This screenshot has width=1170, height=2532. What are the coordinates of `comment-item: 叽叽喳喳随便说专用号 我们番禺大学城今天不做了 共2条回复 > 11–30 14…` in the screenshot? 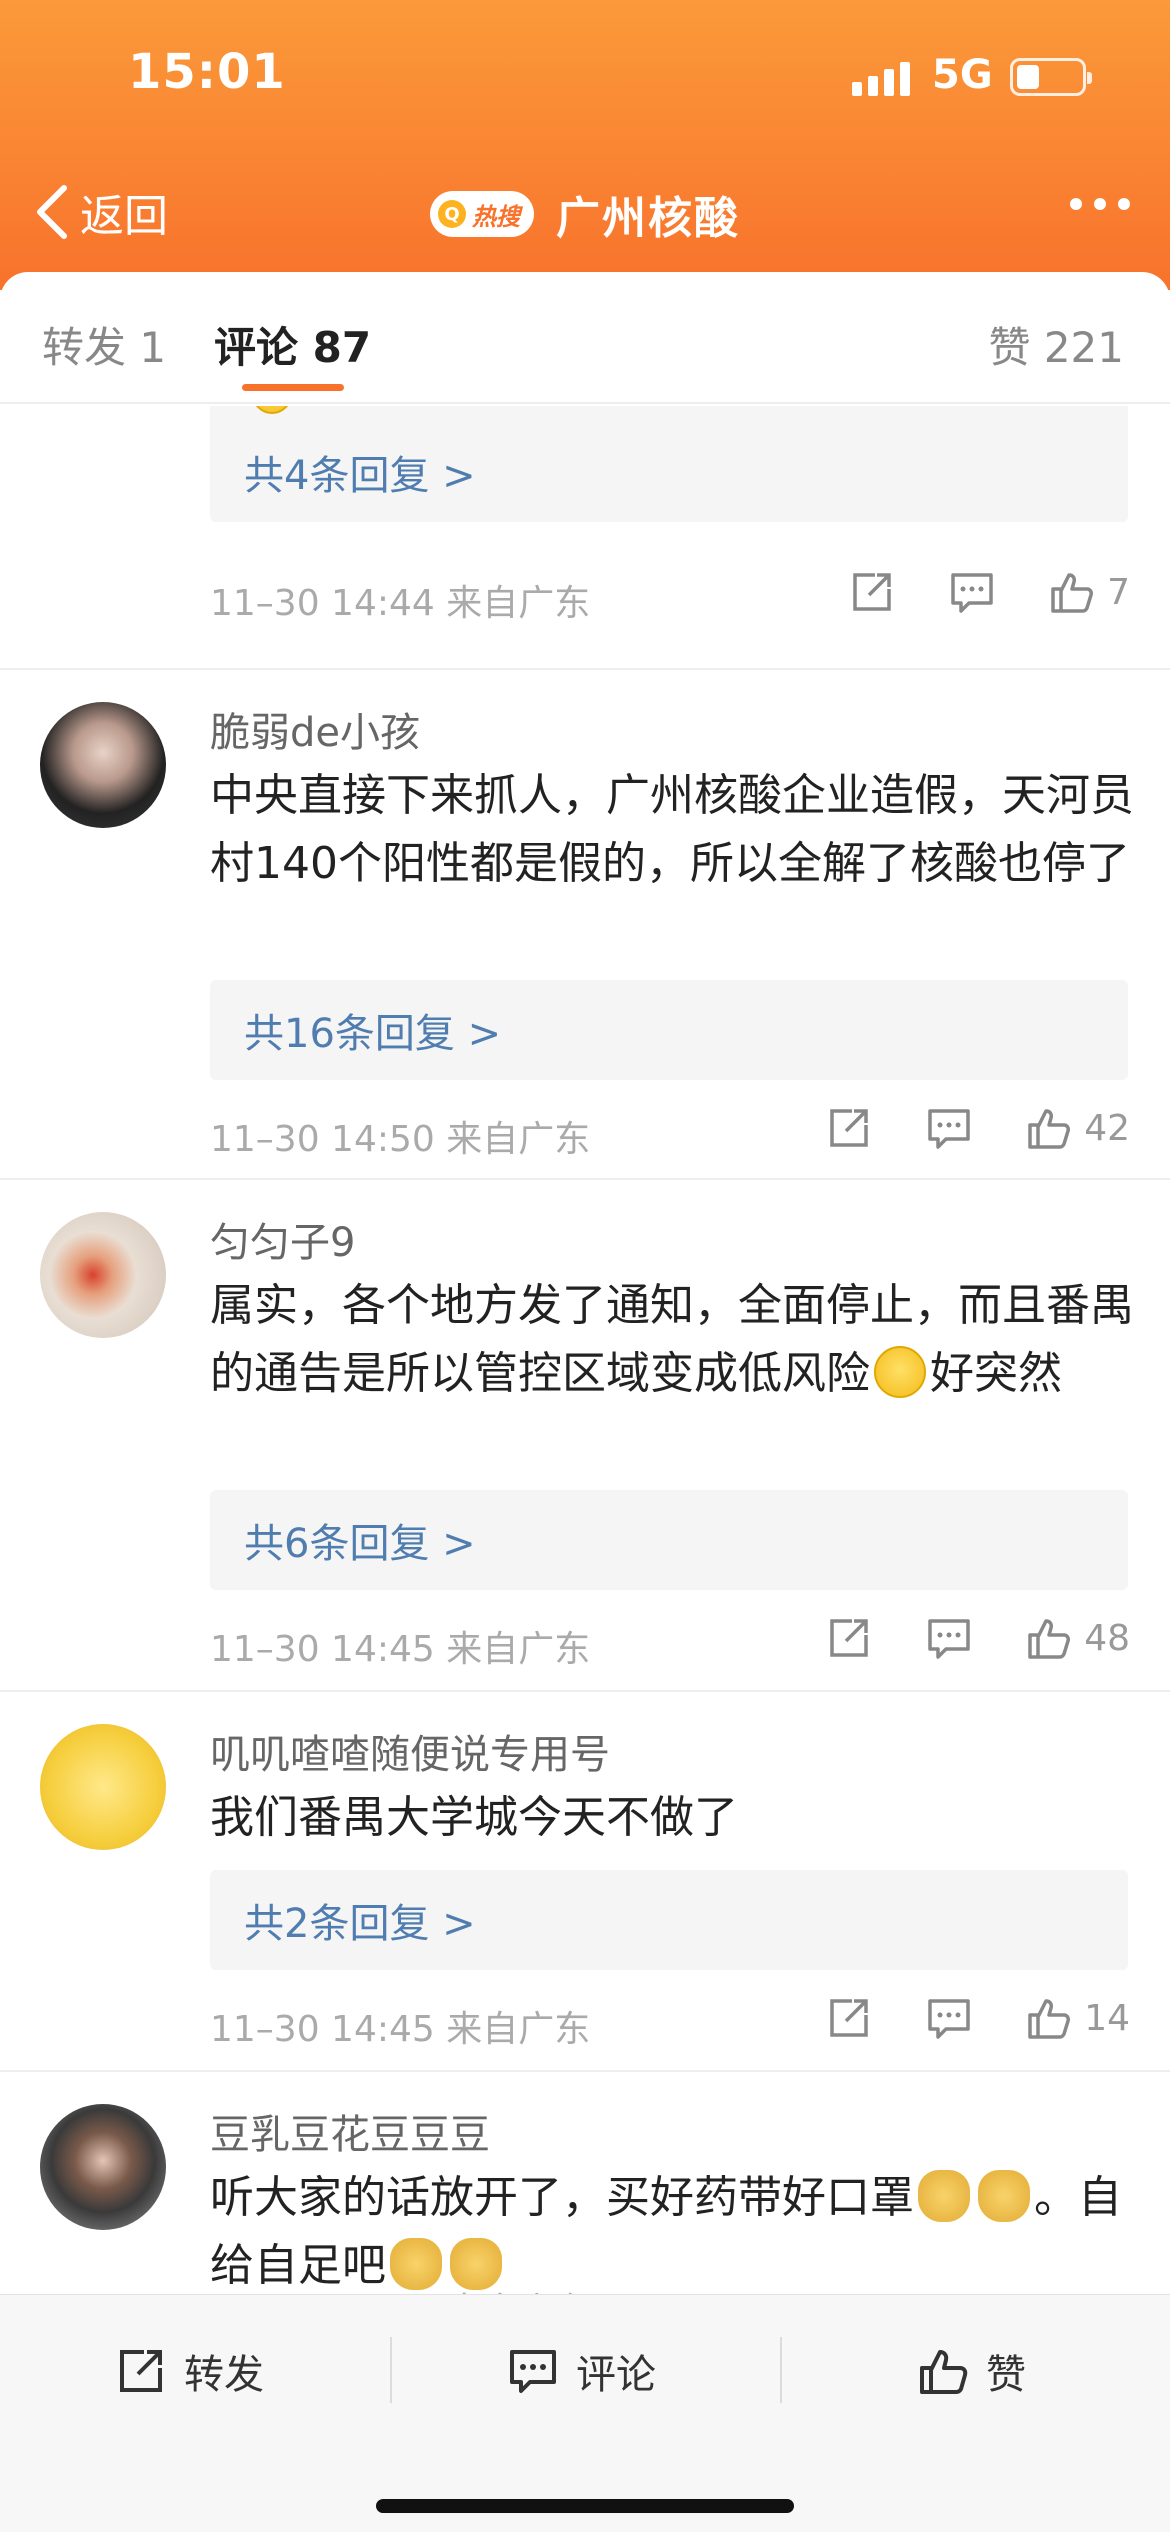 It's located at (585, 1883).